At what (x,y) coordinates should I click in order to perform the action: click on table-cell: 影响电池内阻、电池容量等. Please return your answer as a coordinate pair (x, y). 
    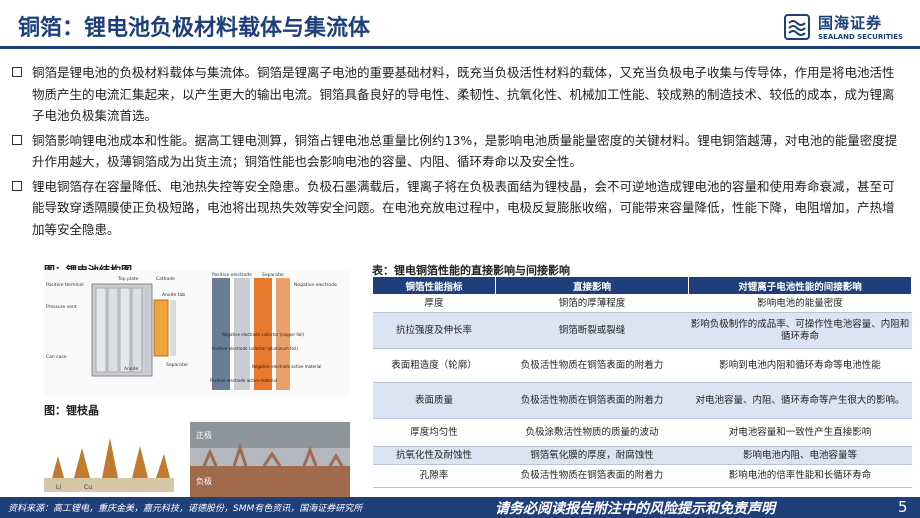
    Looking at the image, I should click on (800, 456).